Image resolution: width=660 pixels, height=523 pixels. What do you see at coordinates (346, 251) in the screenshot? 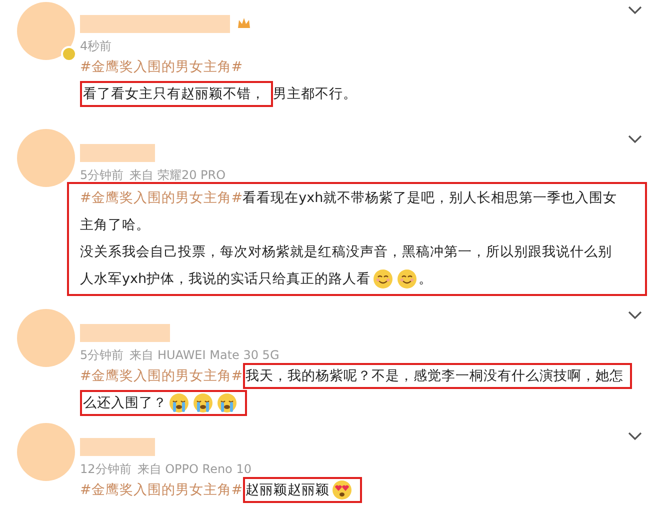
I see `comment-text: 没关系我会自己投票，每次对杨紫就是红稿没声音，黑稿冲第一，所以别跟我说什么别` at bounding box center [346, 251].